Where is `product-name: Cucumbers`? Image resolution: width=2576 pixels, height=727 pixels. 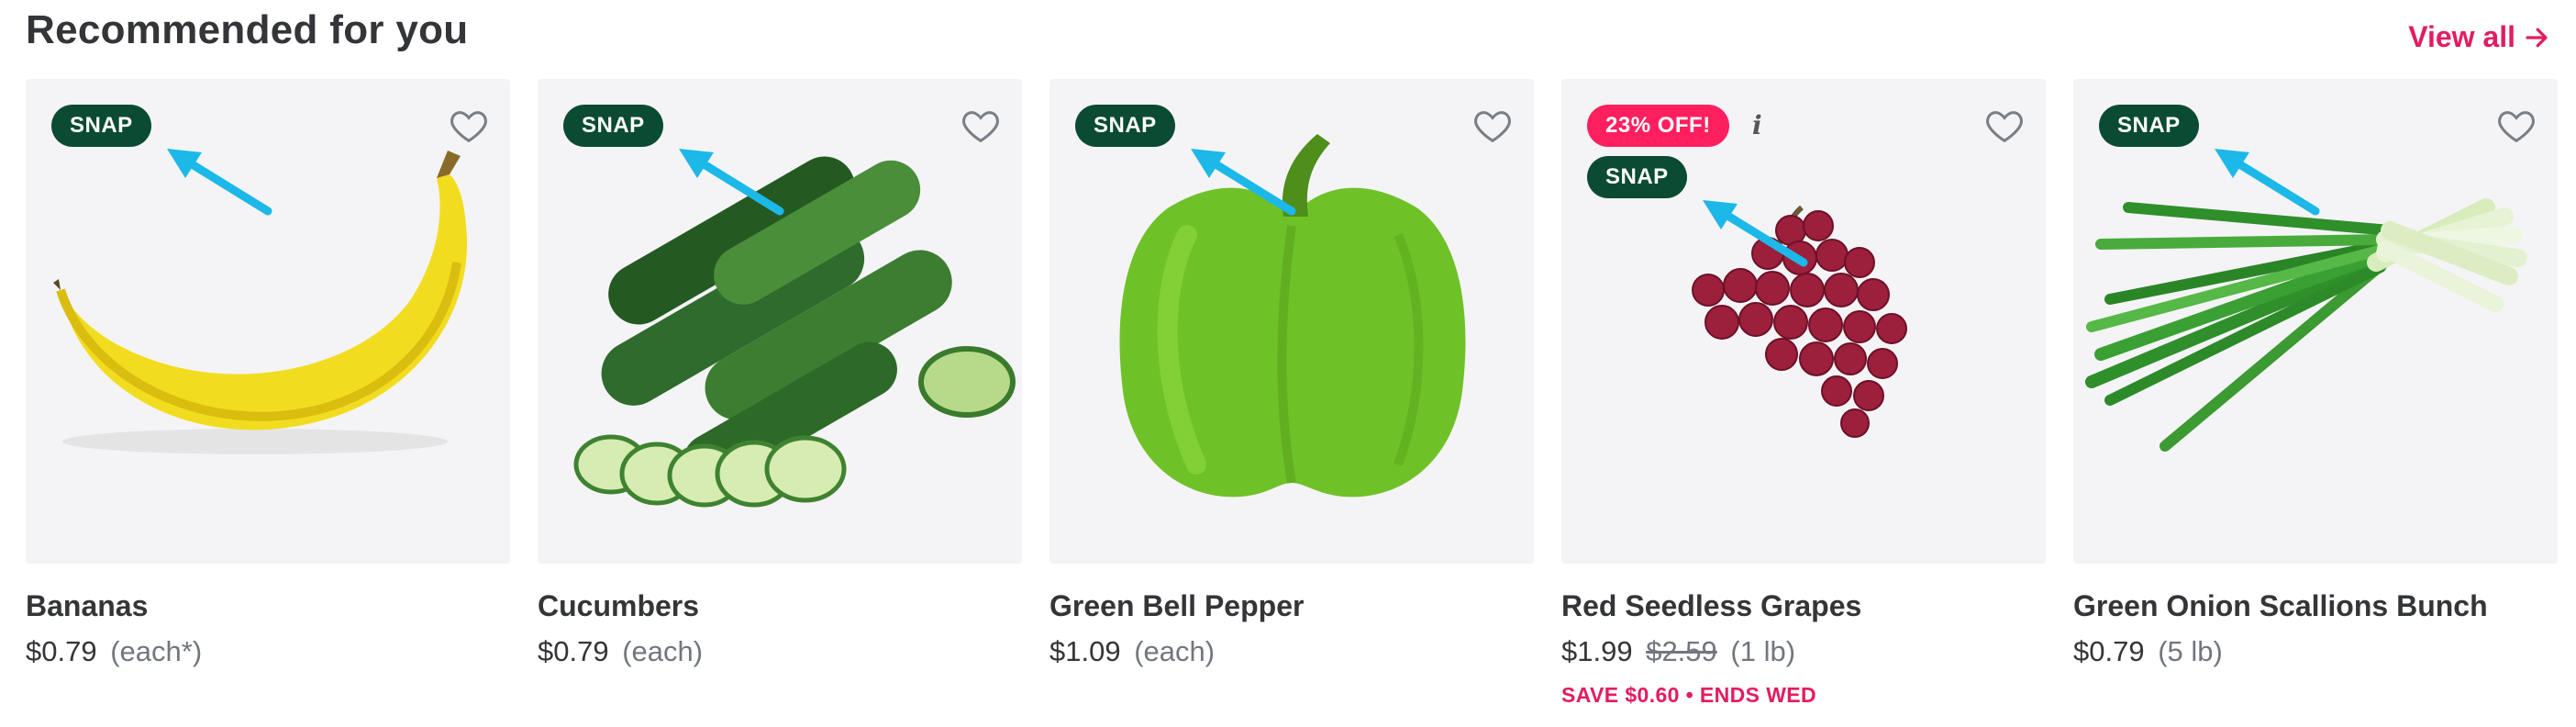
product-name: Cucumbers is located at coordinates (618, 606).